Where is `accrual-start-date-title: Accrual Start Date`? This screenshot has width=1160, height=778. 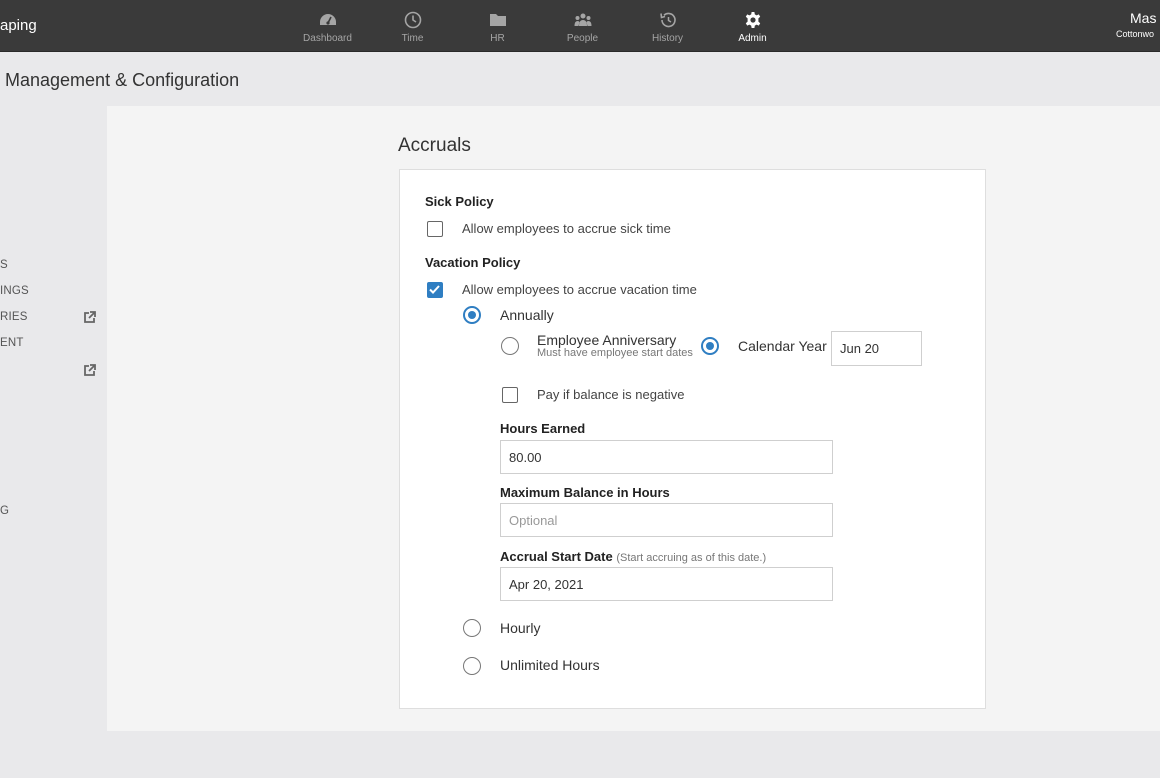
accrual-start-date-title: Accrual Start Date is located at coordinates (556, 556).